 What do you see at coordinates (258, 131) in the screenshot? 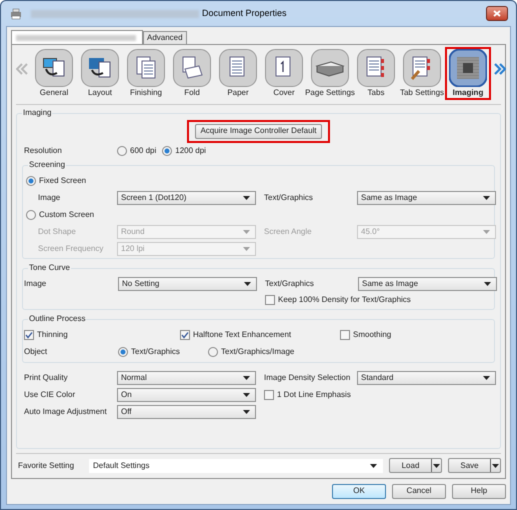
I see `acquire-button: Acquire Image Controller Default` at bounding box center [258, 131].